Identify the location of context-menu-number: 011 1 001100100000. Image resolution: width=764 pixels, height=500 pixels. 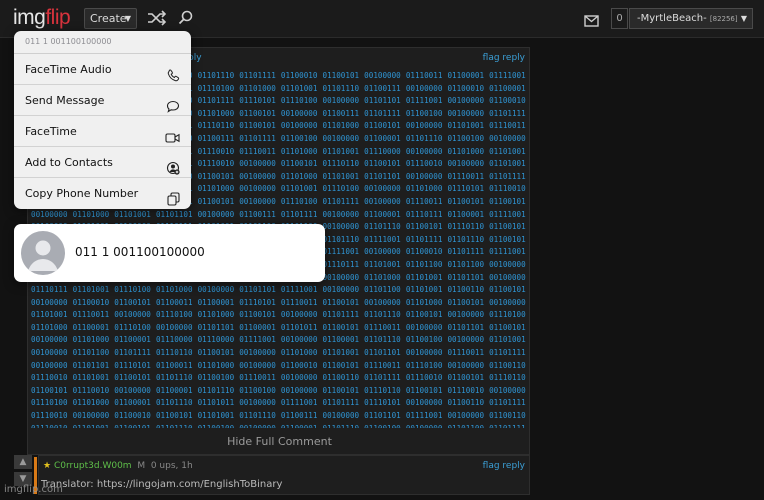
(102, 42).